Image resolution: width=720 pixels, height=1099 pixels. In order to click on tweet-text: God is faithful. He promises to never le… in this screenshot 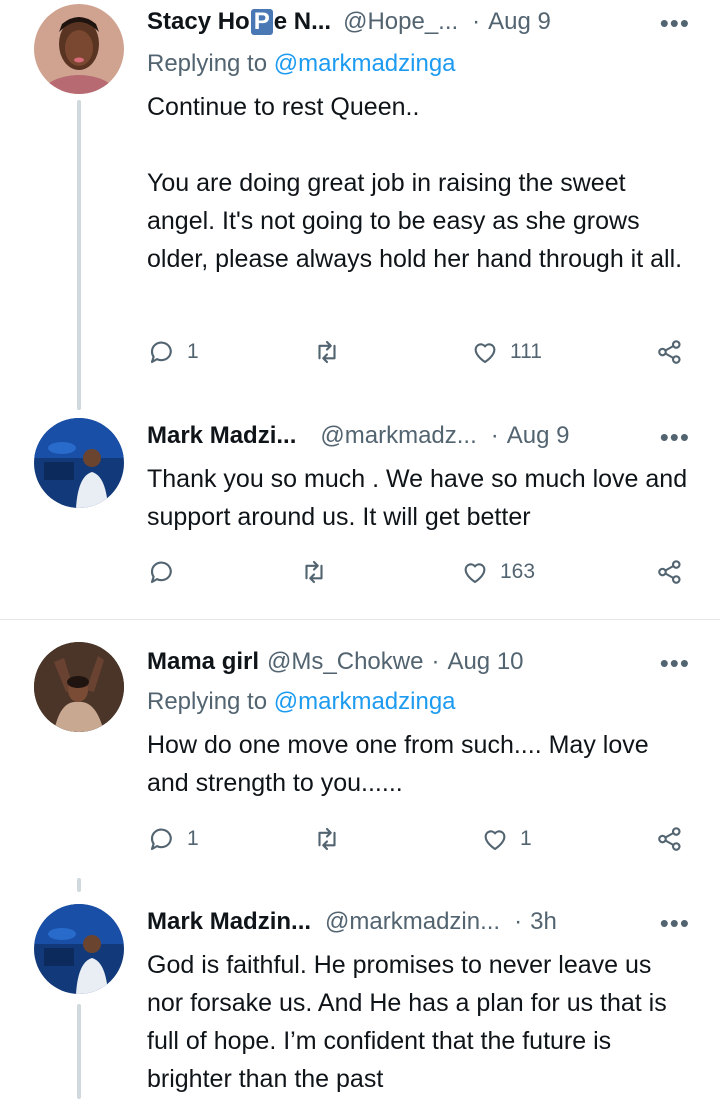, I will do `click(410, 1022)`.